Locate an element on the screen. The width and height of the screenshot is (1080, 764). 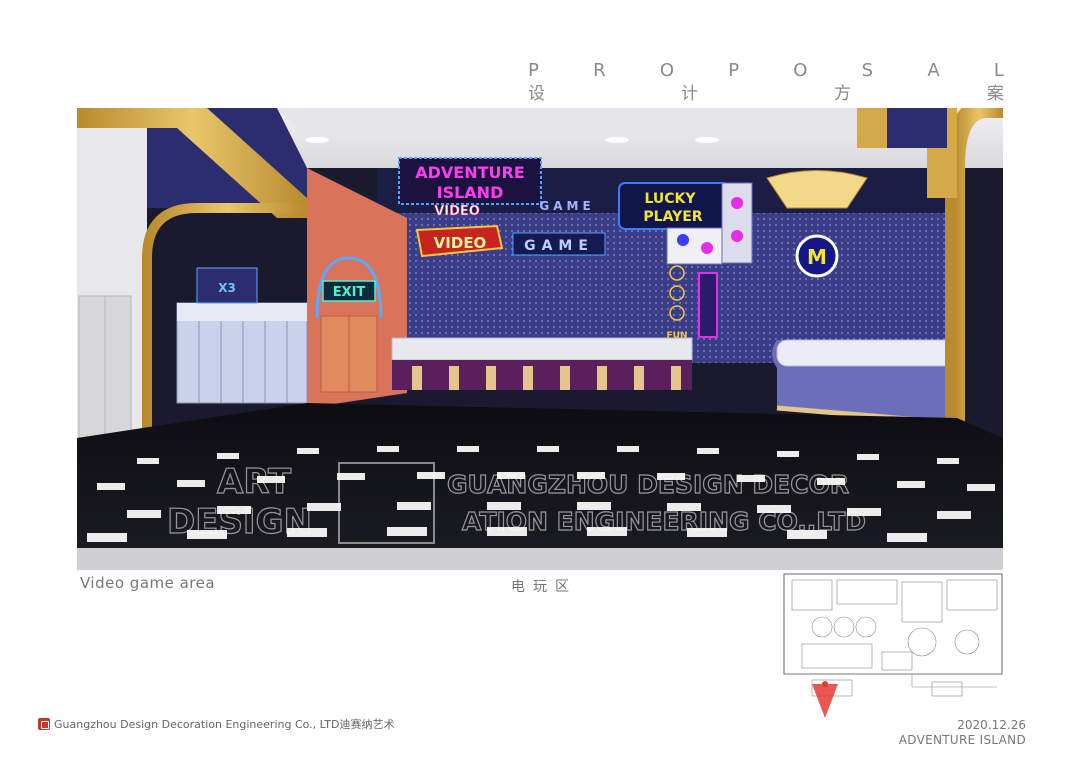
ceiling-soffit is located at coordinates (577, 123).